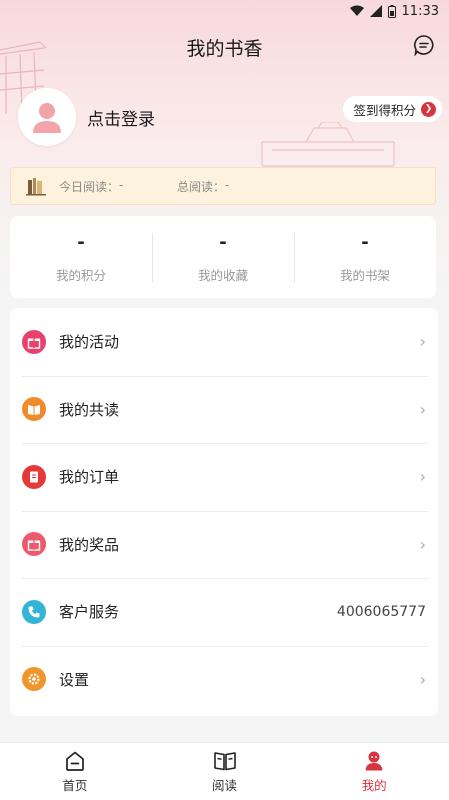 This screenshot has width=449, height=800. I want to click on signin-button: 签到得积分 ❯, so click(392, 109).